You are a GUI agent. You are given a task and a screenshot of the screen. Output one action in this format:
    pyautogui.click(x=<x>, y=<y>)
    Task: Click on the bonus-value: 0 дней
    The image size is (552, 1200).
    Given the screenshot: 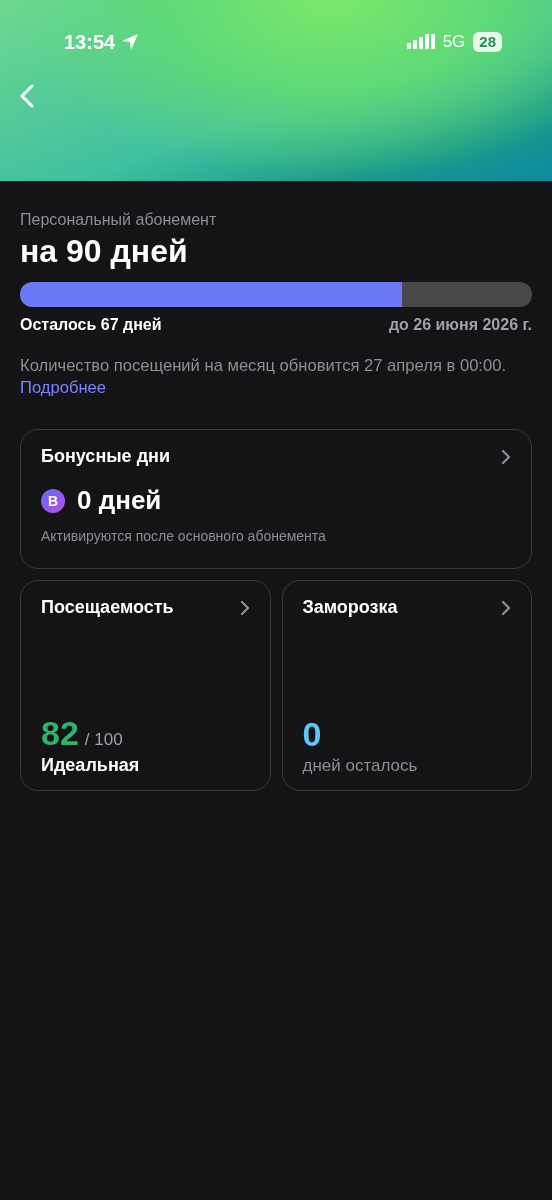 What is the action you would take?
    pyautogui.click(x=119, y=500)
    